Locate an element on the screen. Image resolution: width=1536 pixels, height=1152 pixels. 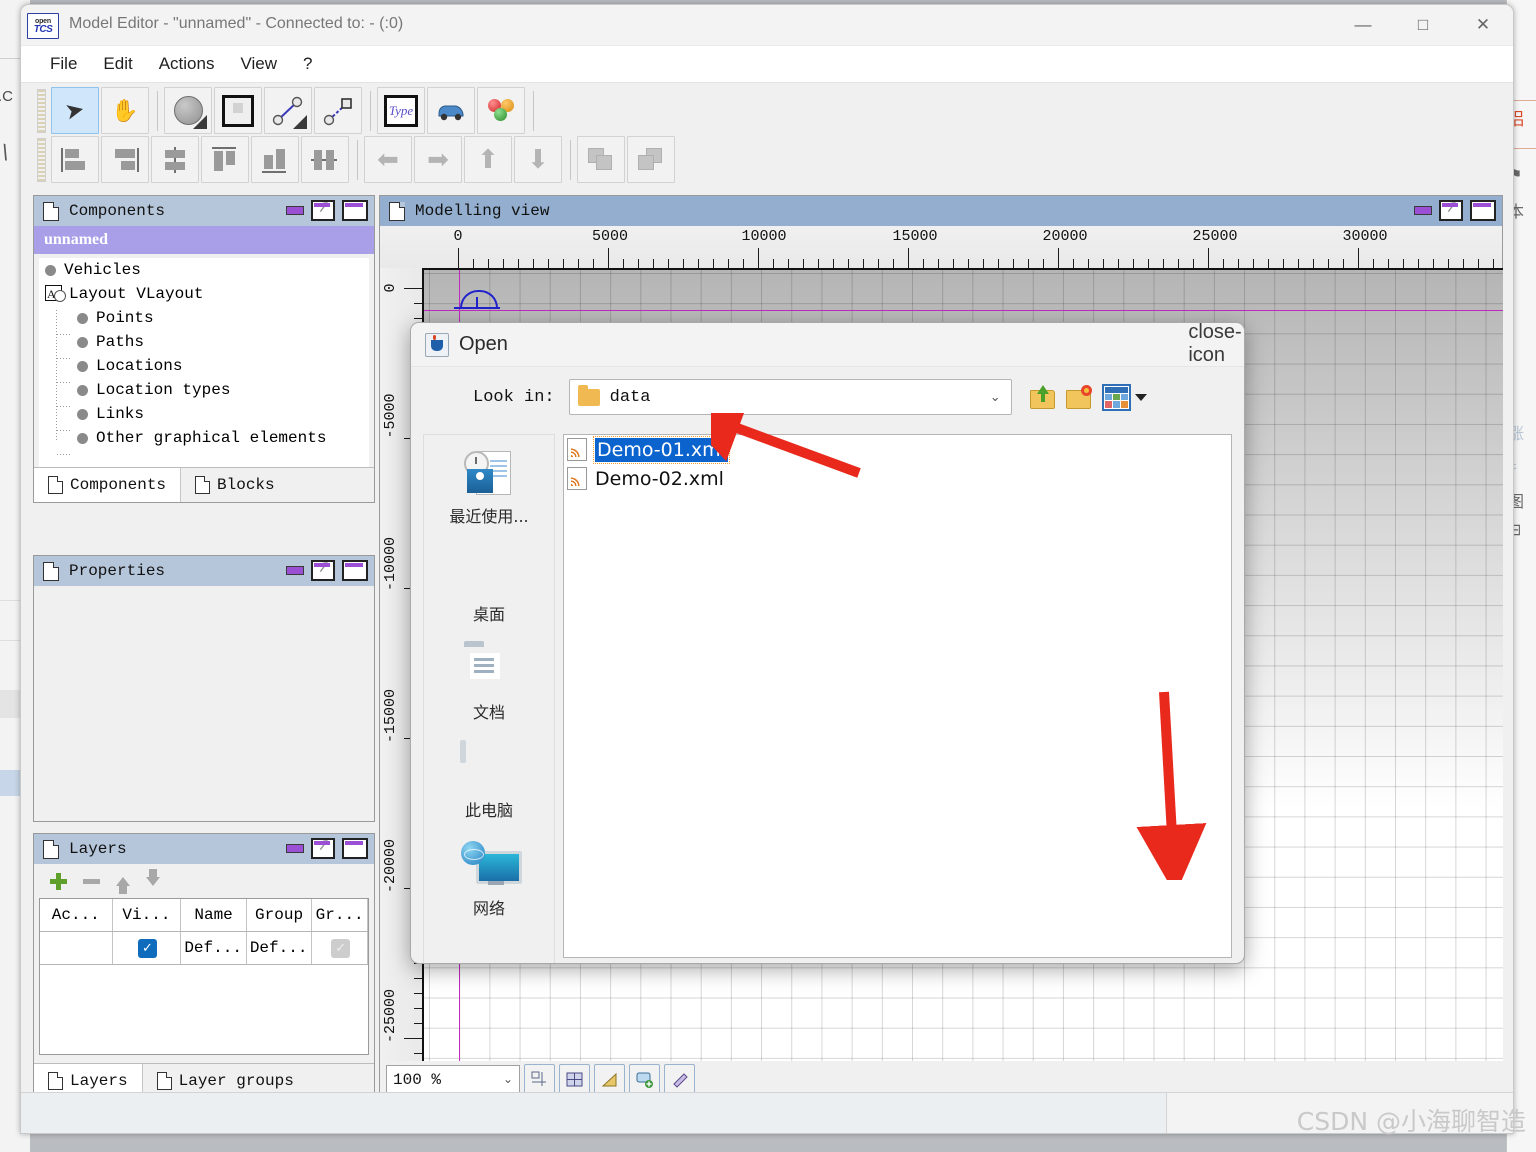
maximize-button: □ is located at coordinates (1423, 25).